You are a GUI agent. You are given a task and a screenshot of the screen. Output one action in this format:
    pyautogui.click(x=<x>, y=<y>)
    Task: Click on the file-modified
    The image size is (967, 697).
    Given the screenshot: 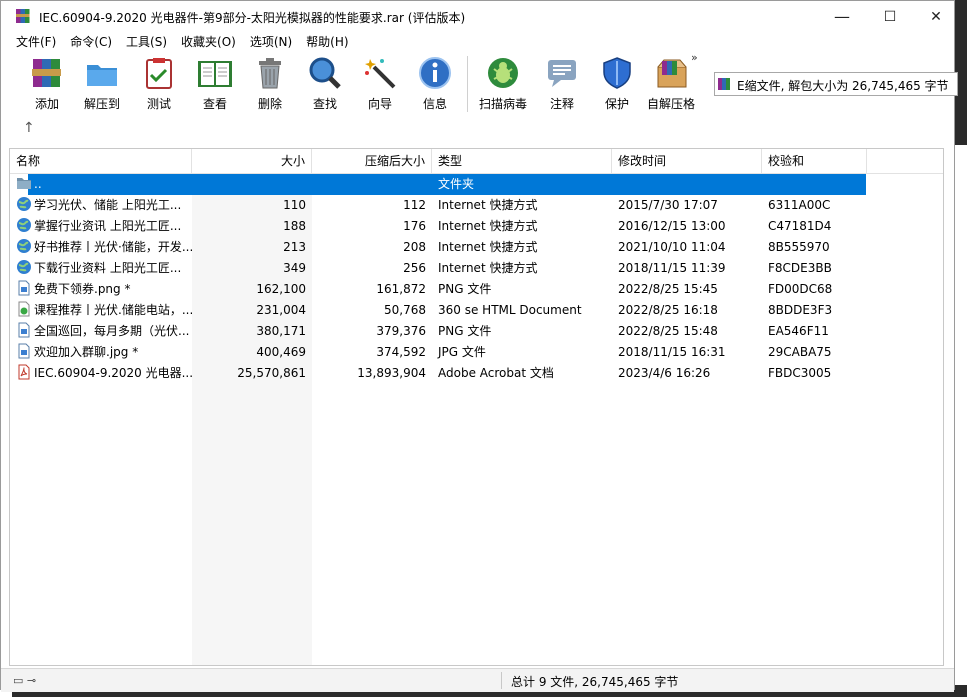 What is the action you would take?
    pyautogui.click(x=687, y=184)
    